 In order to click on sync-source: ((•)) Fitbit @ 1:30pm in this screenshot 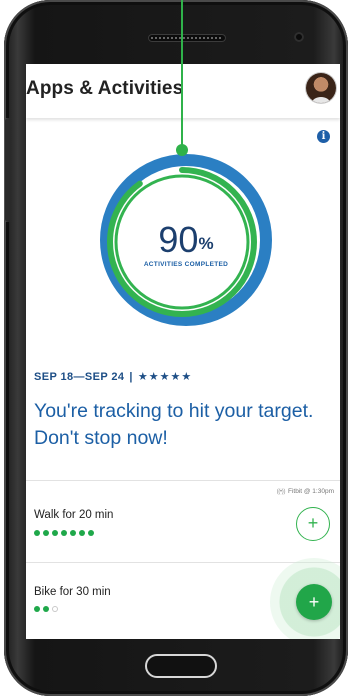, I will do `click(305, 491)`.